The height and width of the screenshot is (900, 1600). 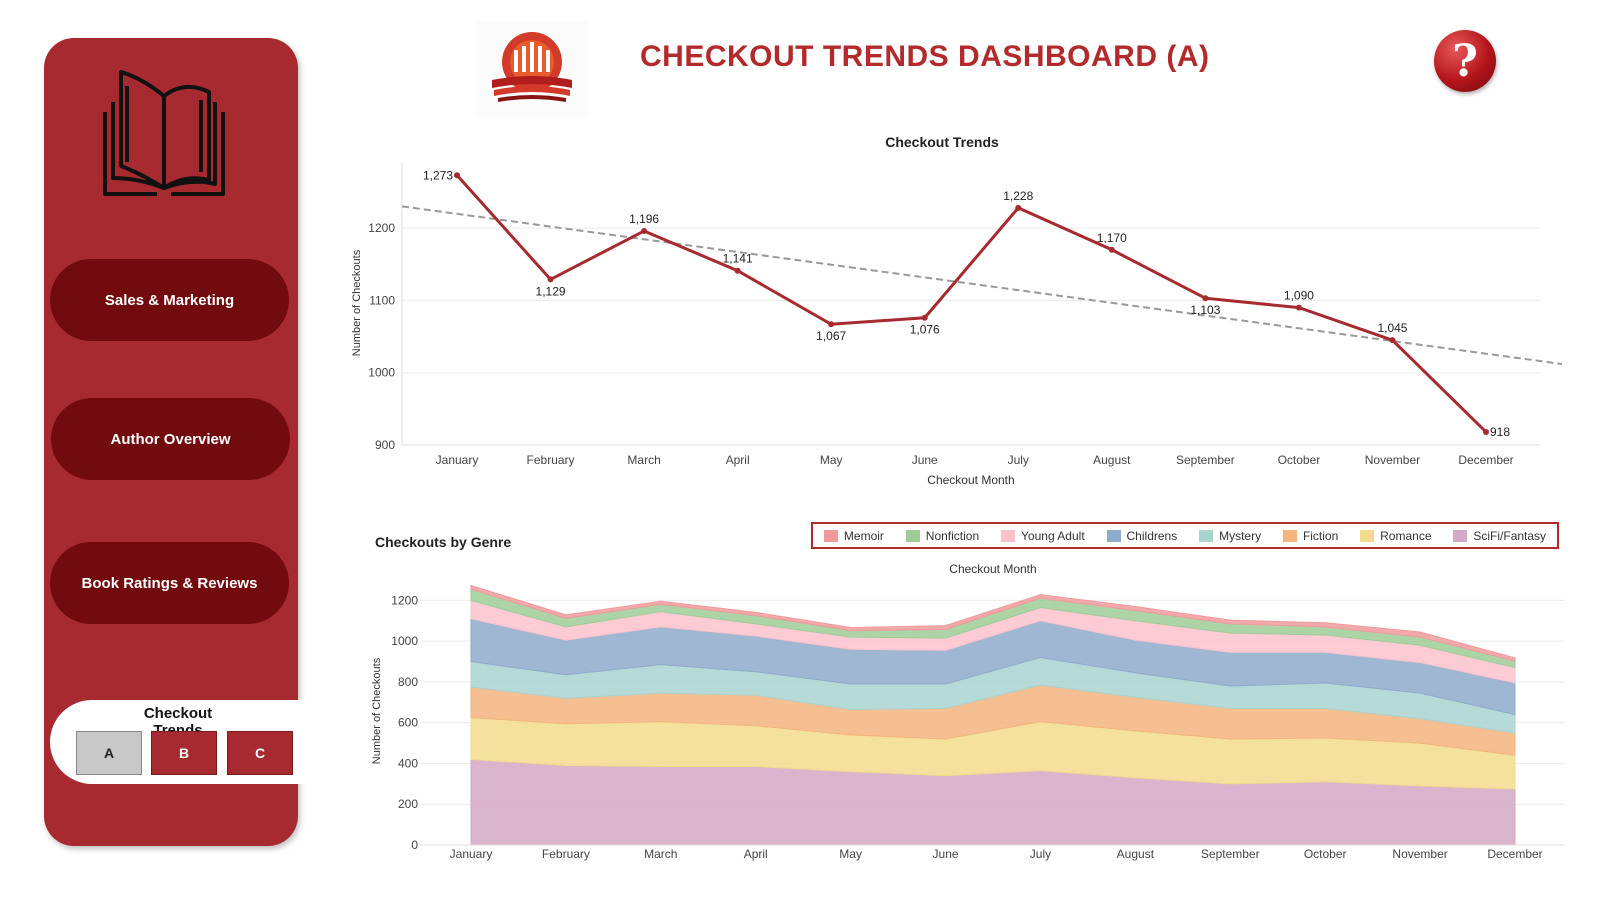 I want to click on open-book-icon, so click(x=164, y=133).